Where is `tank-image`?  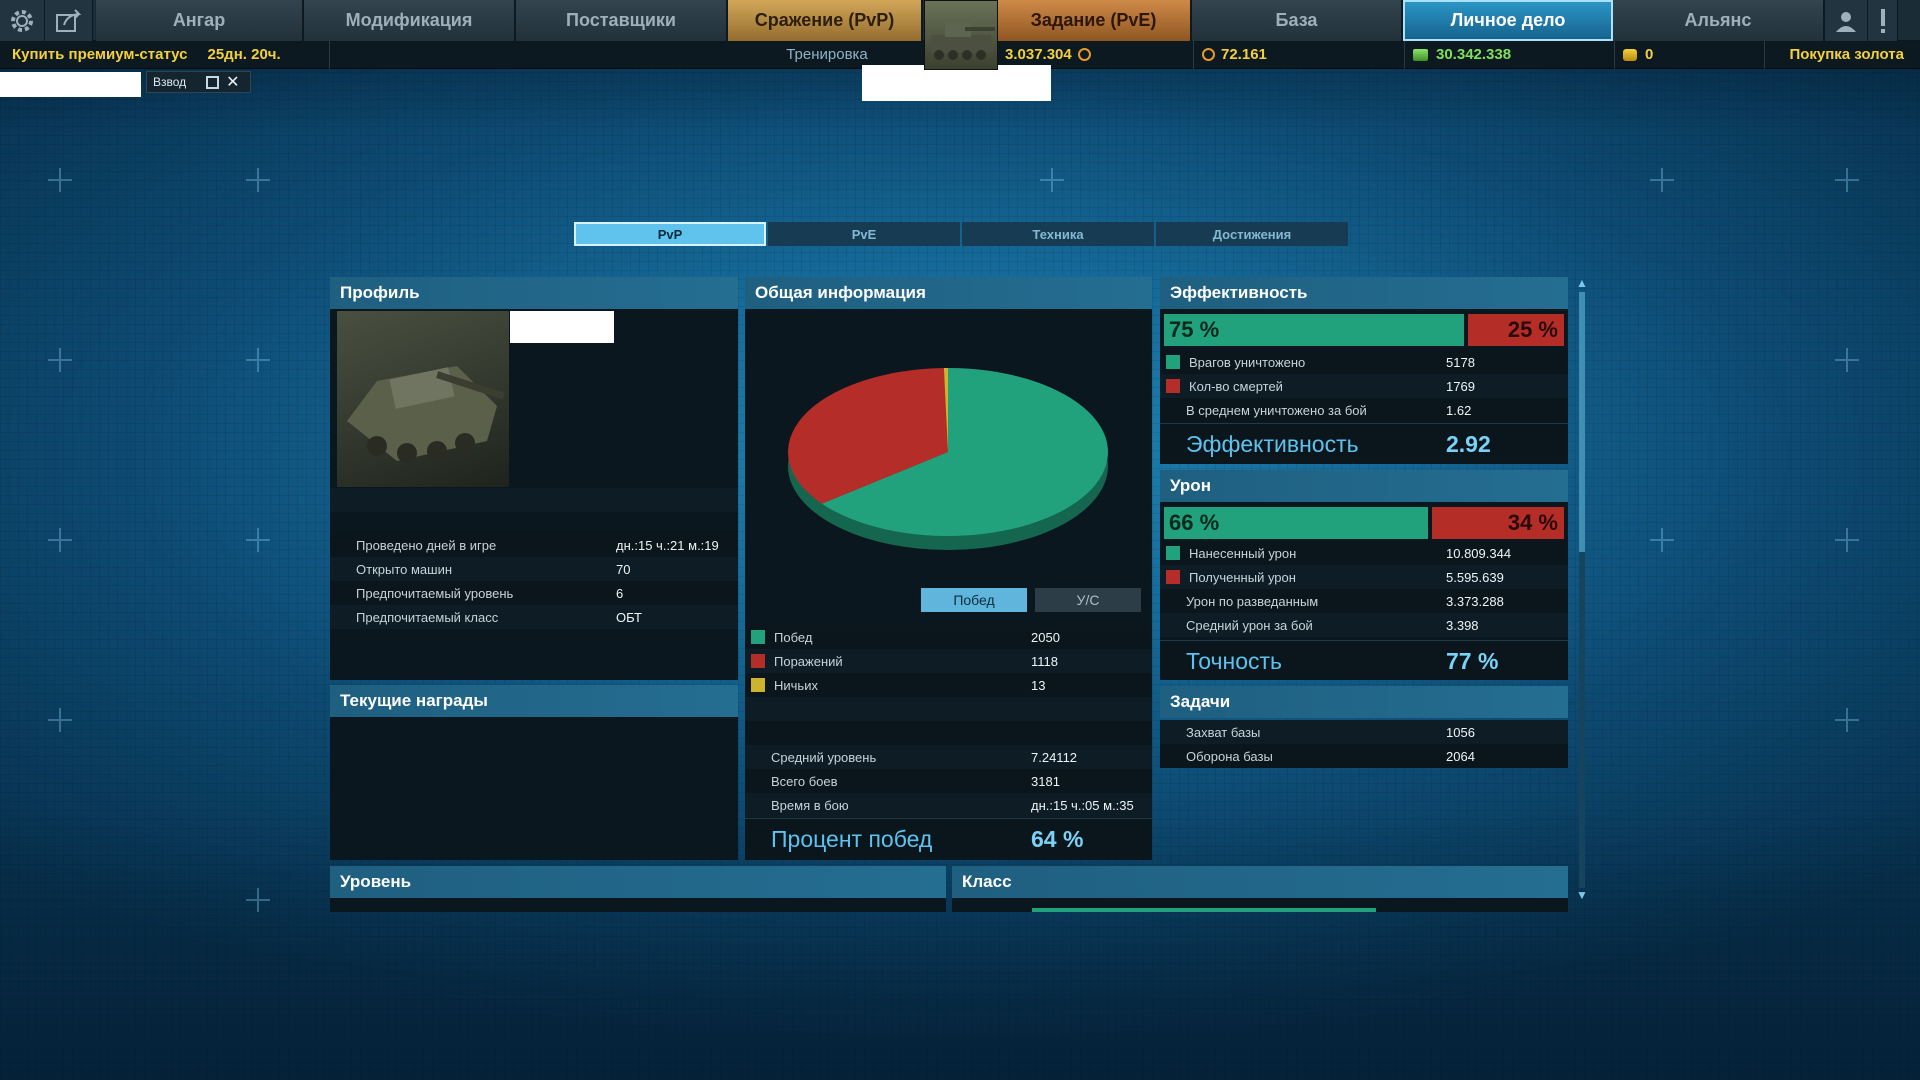
tank-image is located at coordinates (423, 399).